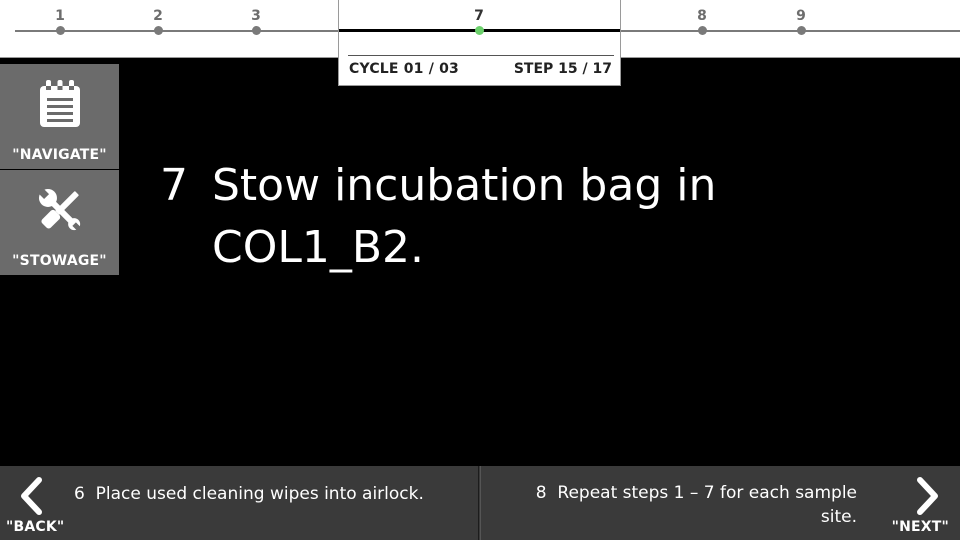  I want to click on stowage-button-label: "STOWAGE", so click(59, 261).